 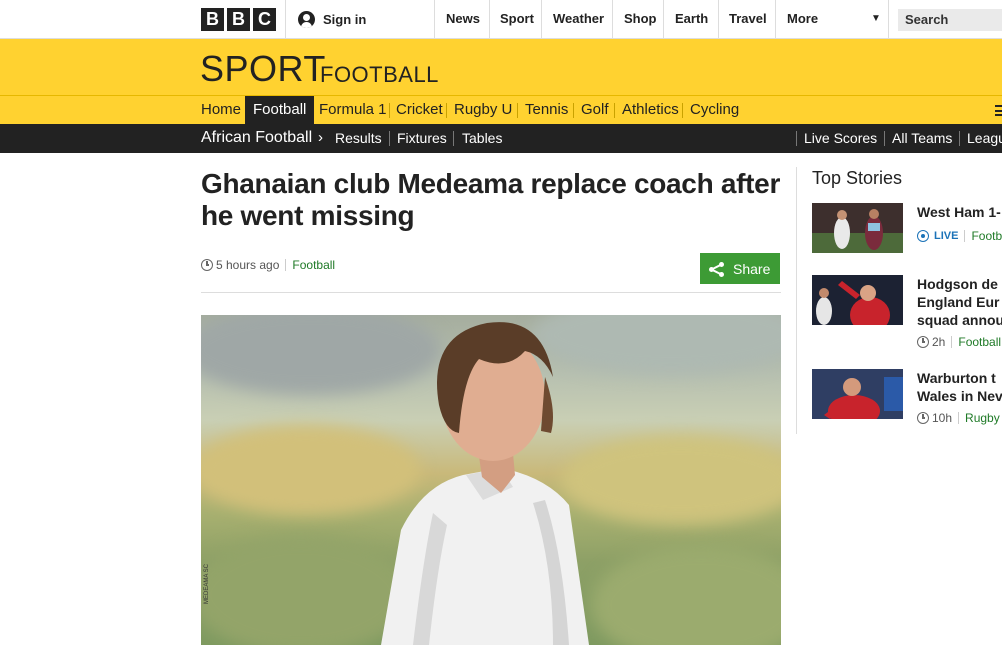 I want to click on story-meta: 2h Football, so click(x=959, y=342).